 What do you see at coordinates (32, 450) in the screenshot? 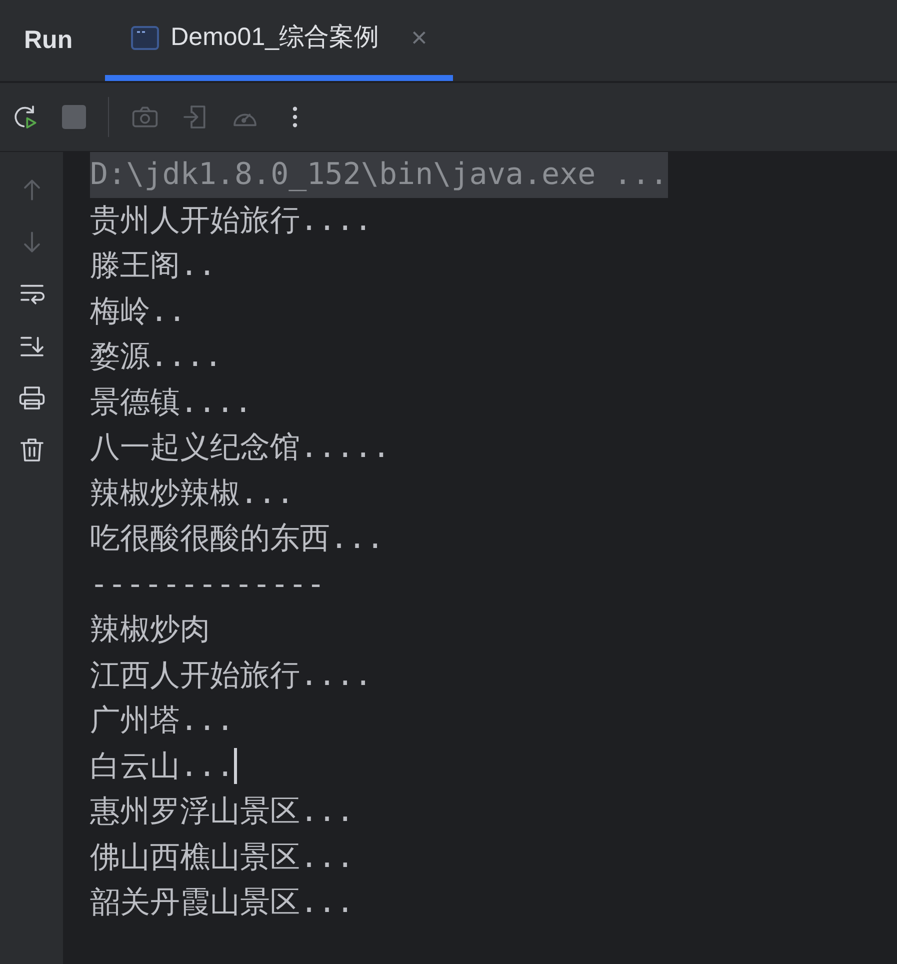
I see `trash-icon` at bounding box center [32, 450].